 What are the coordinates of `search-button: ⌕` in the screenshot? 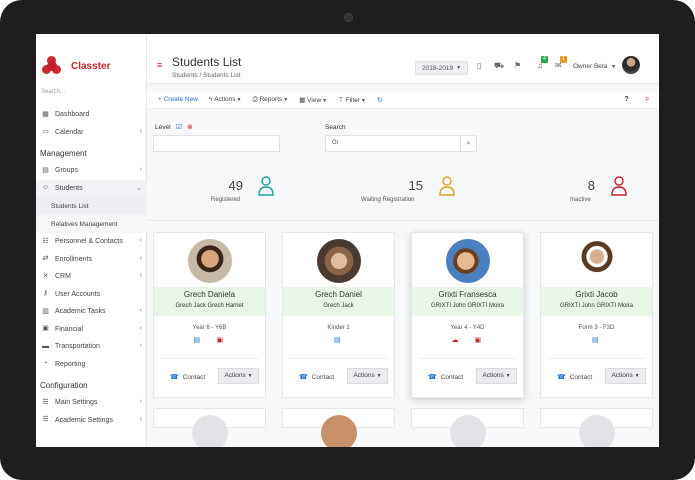 It's located at (468, 143).